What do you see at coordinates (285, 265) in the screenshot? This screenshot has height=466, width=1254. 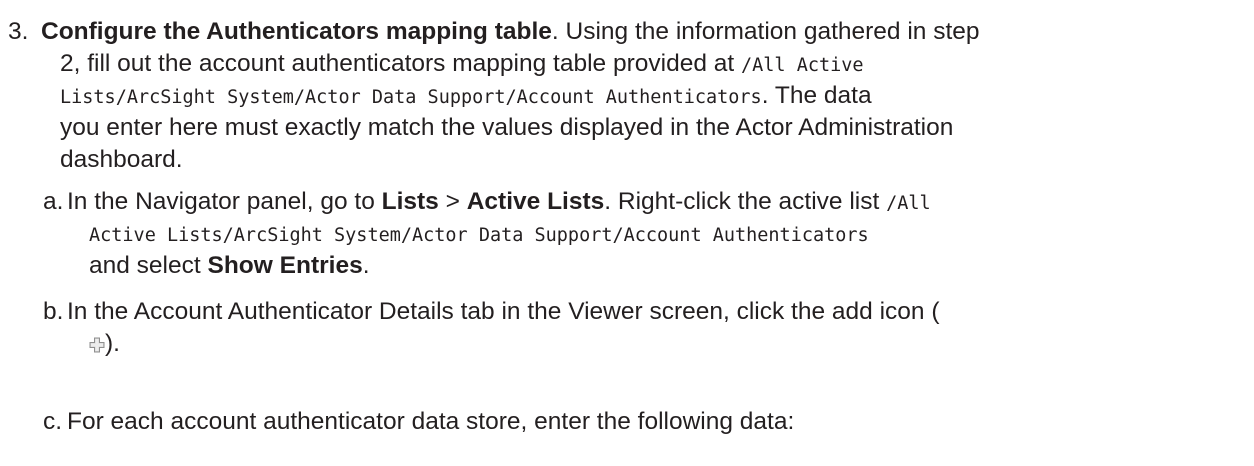 I see `ui-term-show-entries: Show Entries` at bounding box center [285, 265].